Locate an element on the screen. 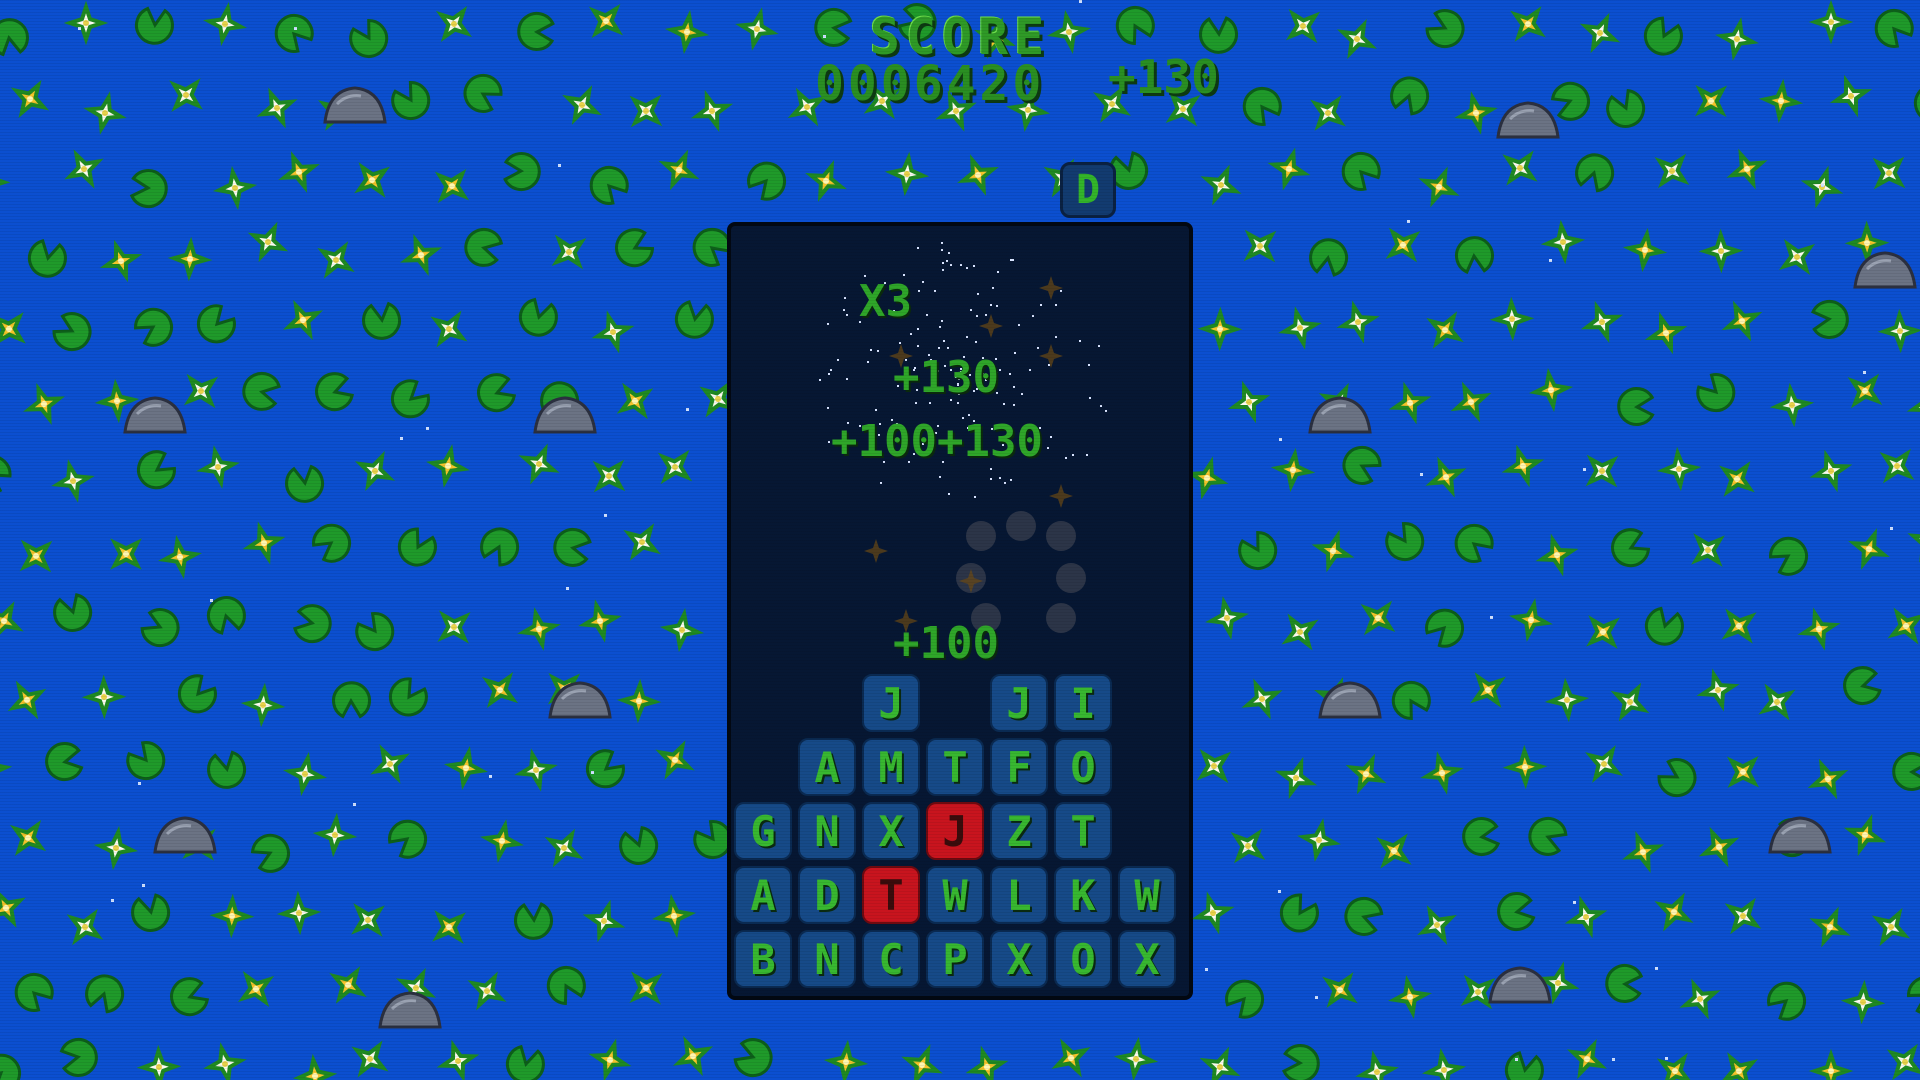  letter-tile: M is located at coordinates (891, 767).